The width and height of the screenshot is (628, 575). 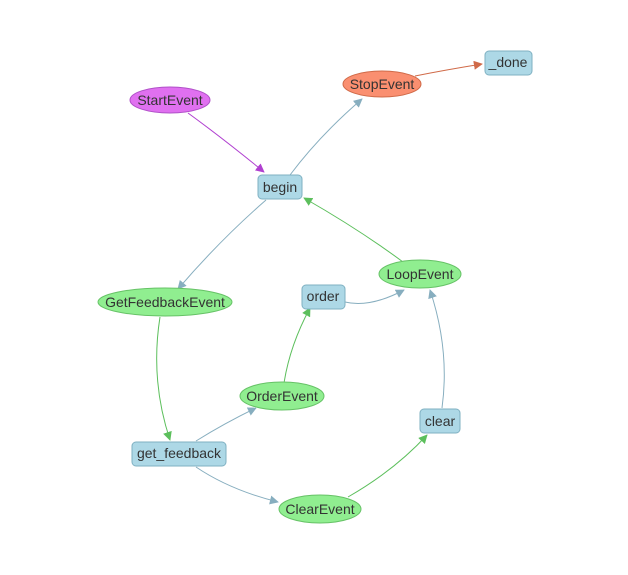 What do you see at coordinates (164, 378) in the screenshot?
I see `edge-getfeedbackevent-getfeedback` at bounding box center [164, 378].